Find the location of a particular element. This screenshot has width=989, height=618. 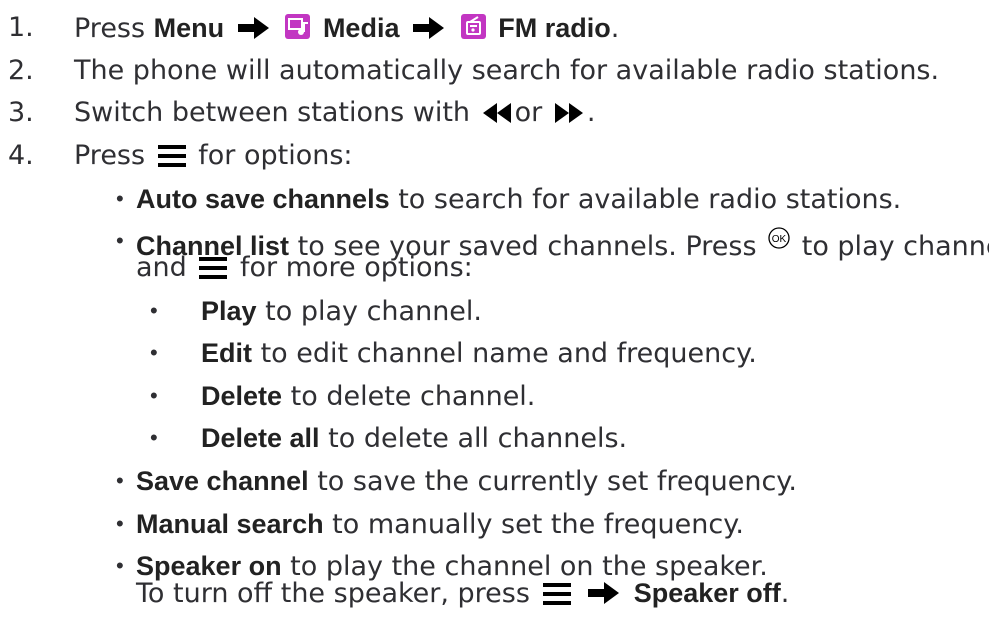

speaker-off-label: Speaker off is located at coordinates (707, 593).